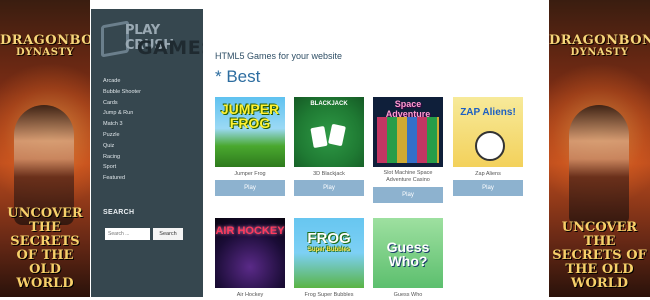  I want to click on search-title: SEARCH, so click(119, 212).